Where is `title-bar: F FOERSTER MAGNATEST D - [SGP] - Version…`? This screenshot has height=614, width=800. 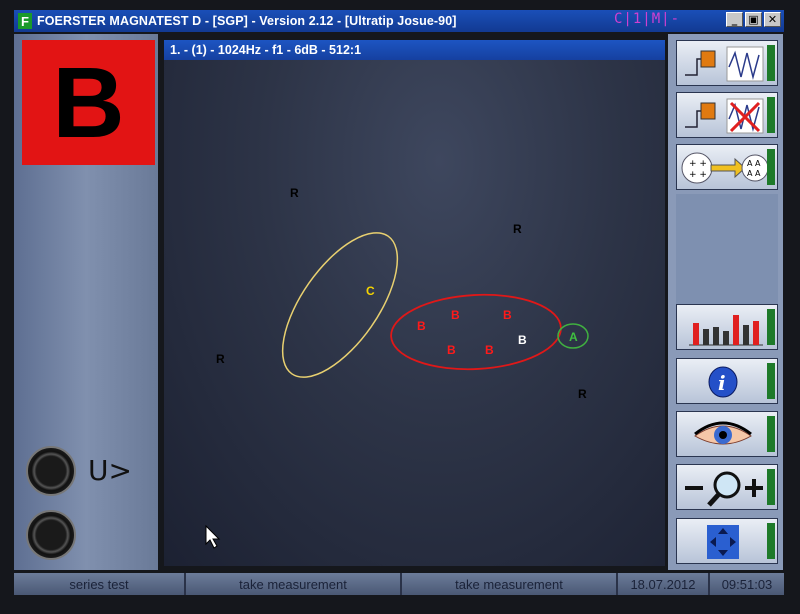 title-bar: F FOERSTER MAGNATEST D - [SGP] - Version… is located at coordinates (399, 21).